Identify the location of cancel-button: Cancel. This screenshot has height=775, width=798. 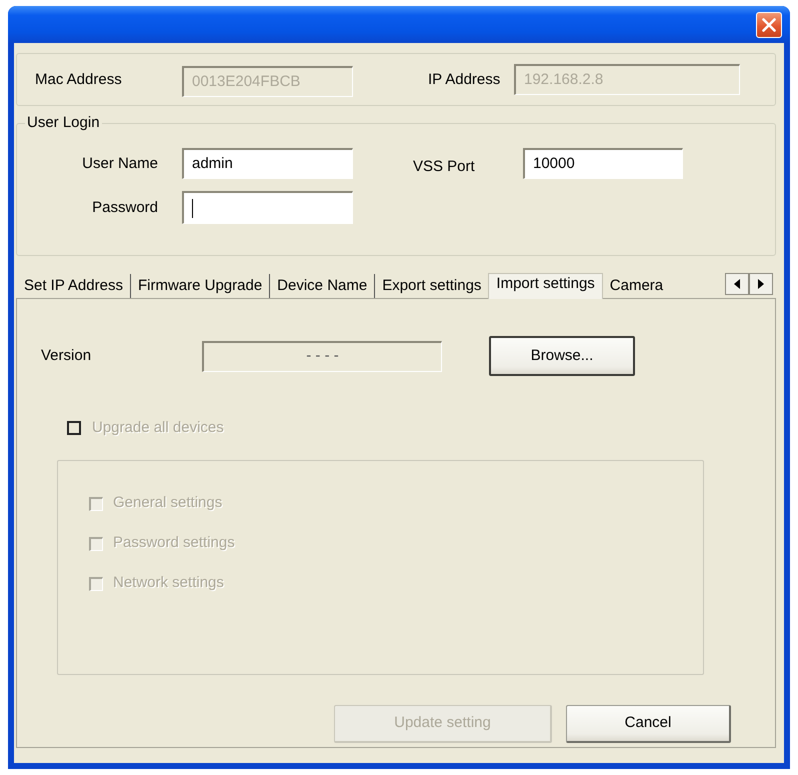
(648, 723).